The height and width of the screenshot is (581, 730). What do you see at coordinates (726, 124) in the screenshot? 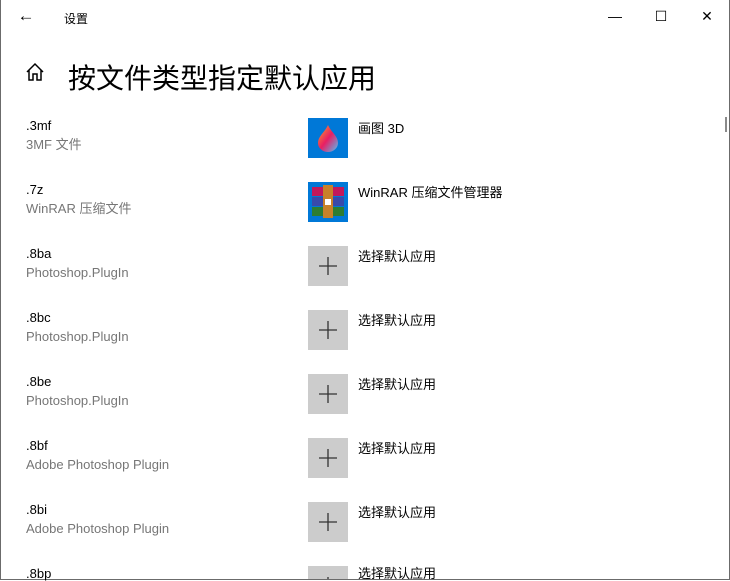
I see `scrollbar` at bounding box center [726, 124].